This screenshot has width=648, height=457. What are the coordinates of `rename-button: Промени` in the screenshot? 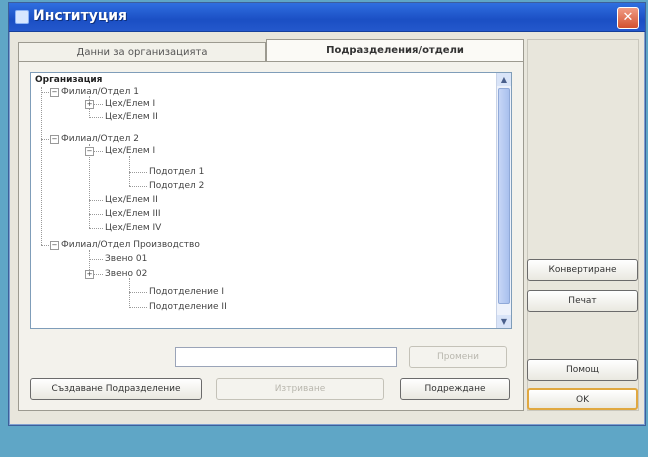 It's located at (458, 357).